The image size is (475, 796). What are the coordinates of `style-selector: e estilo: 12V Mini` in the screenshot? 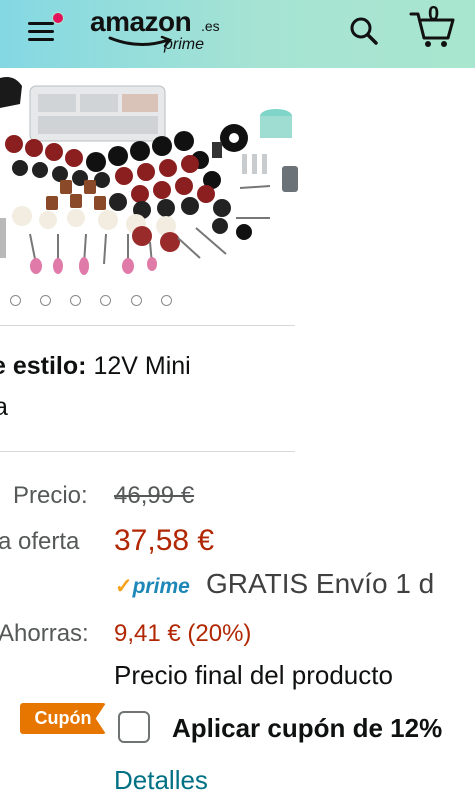 It's located at (95, 366).